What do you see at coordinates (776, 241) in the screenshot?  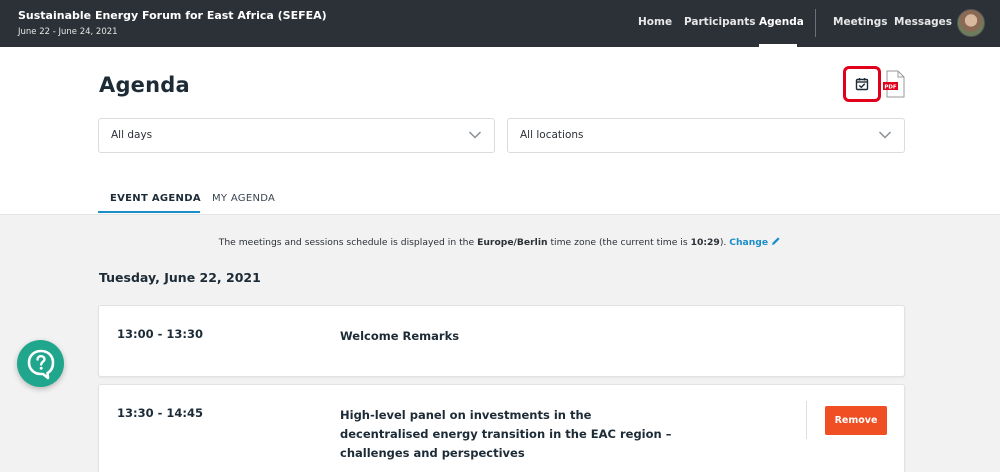 I see `pencil-icon` at bounding box center [776, 241].